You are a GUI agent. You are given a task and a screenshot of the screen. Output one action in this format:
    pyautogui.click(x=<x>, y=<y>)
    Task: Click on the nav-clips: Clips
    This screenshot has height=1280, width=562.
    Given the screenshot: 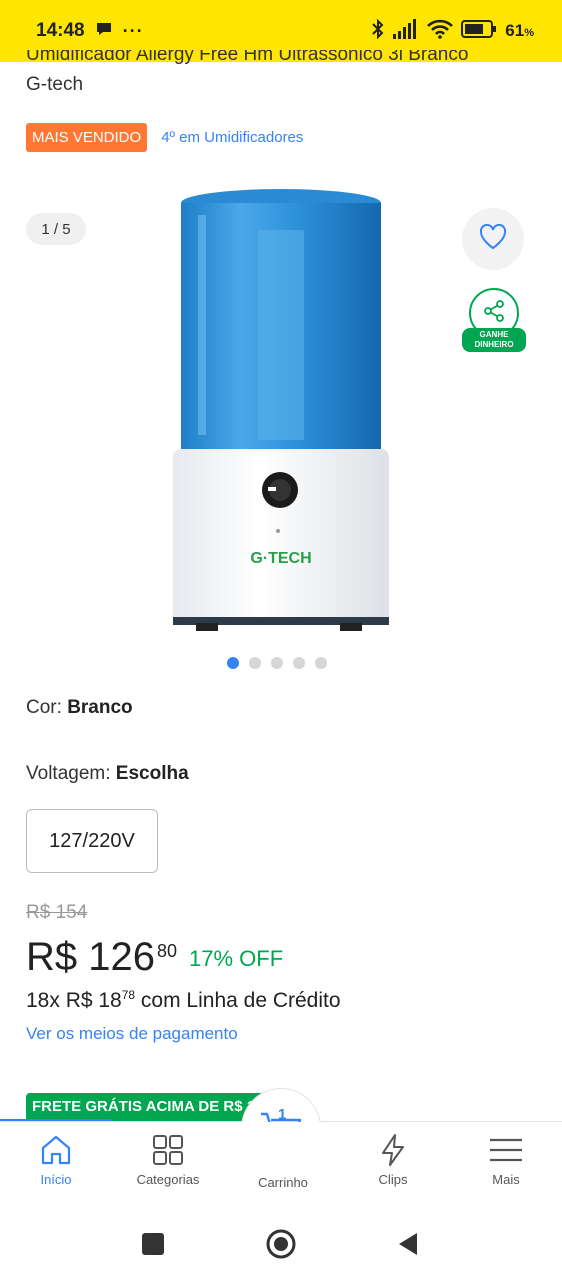 What is the action you would take?
    pyautogui.click(x=393, y=1162)
    